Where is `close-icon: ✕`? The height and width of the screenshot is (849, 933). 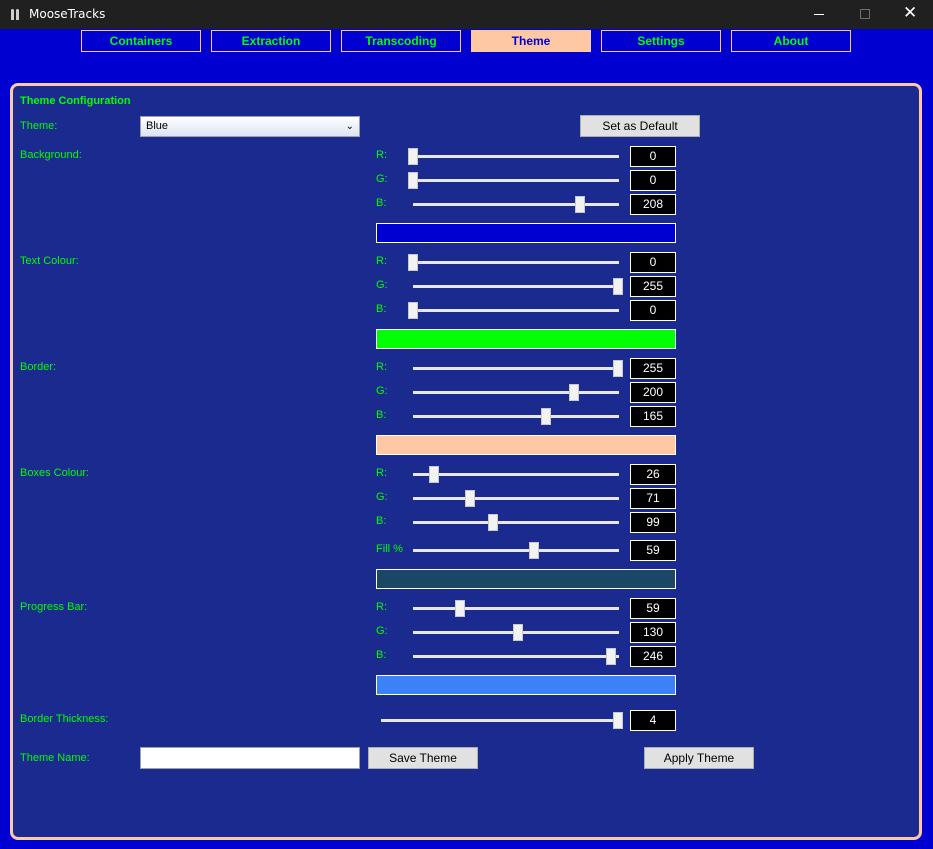 close-icon: ✕ is located at coordinates (910, 13).